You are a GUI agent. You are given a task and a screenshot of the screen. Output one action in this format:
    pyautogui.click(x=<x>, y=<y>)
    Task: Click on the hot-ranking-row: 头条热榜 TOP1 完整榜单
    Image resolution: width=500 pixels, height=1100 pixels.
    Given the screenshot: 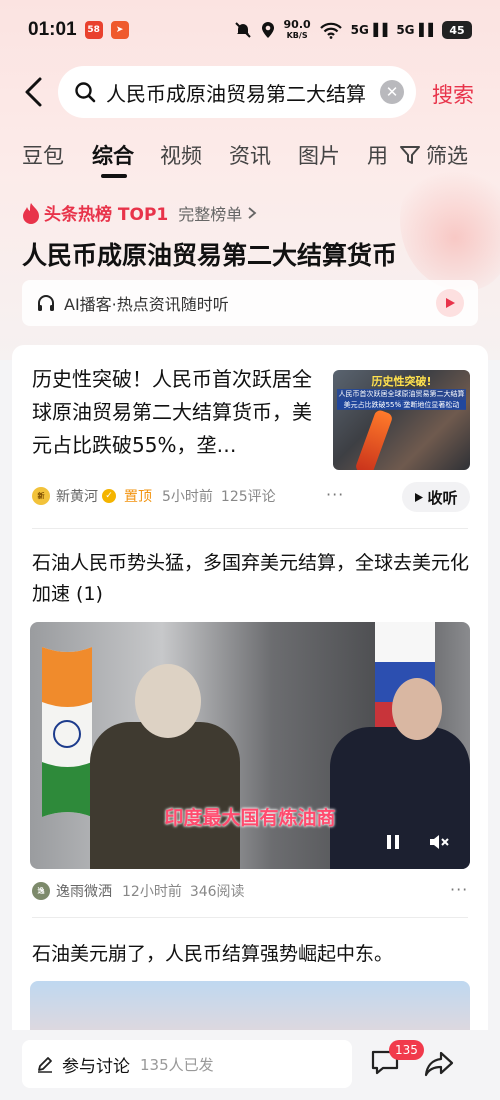 What is the action you would take?
    pyautogui.click(x=140, y=212)
    